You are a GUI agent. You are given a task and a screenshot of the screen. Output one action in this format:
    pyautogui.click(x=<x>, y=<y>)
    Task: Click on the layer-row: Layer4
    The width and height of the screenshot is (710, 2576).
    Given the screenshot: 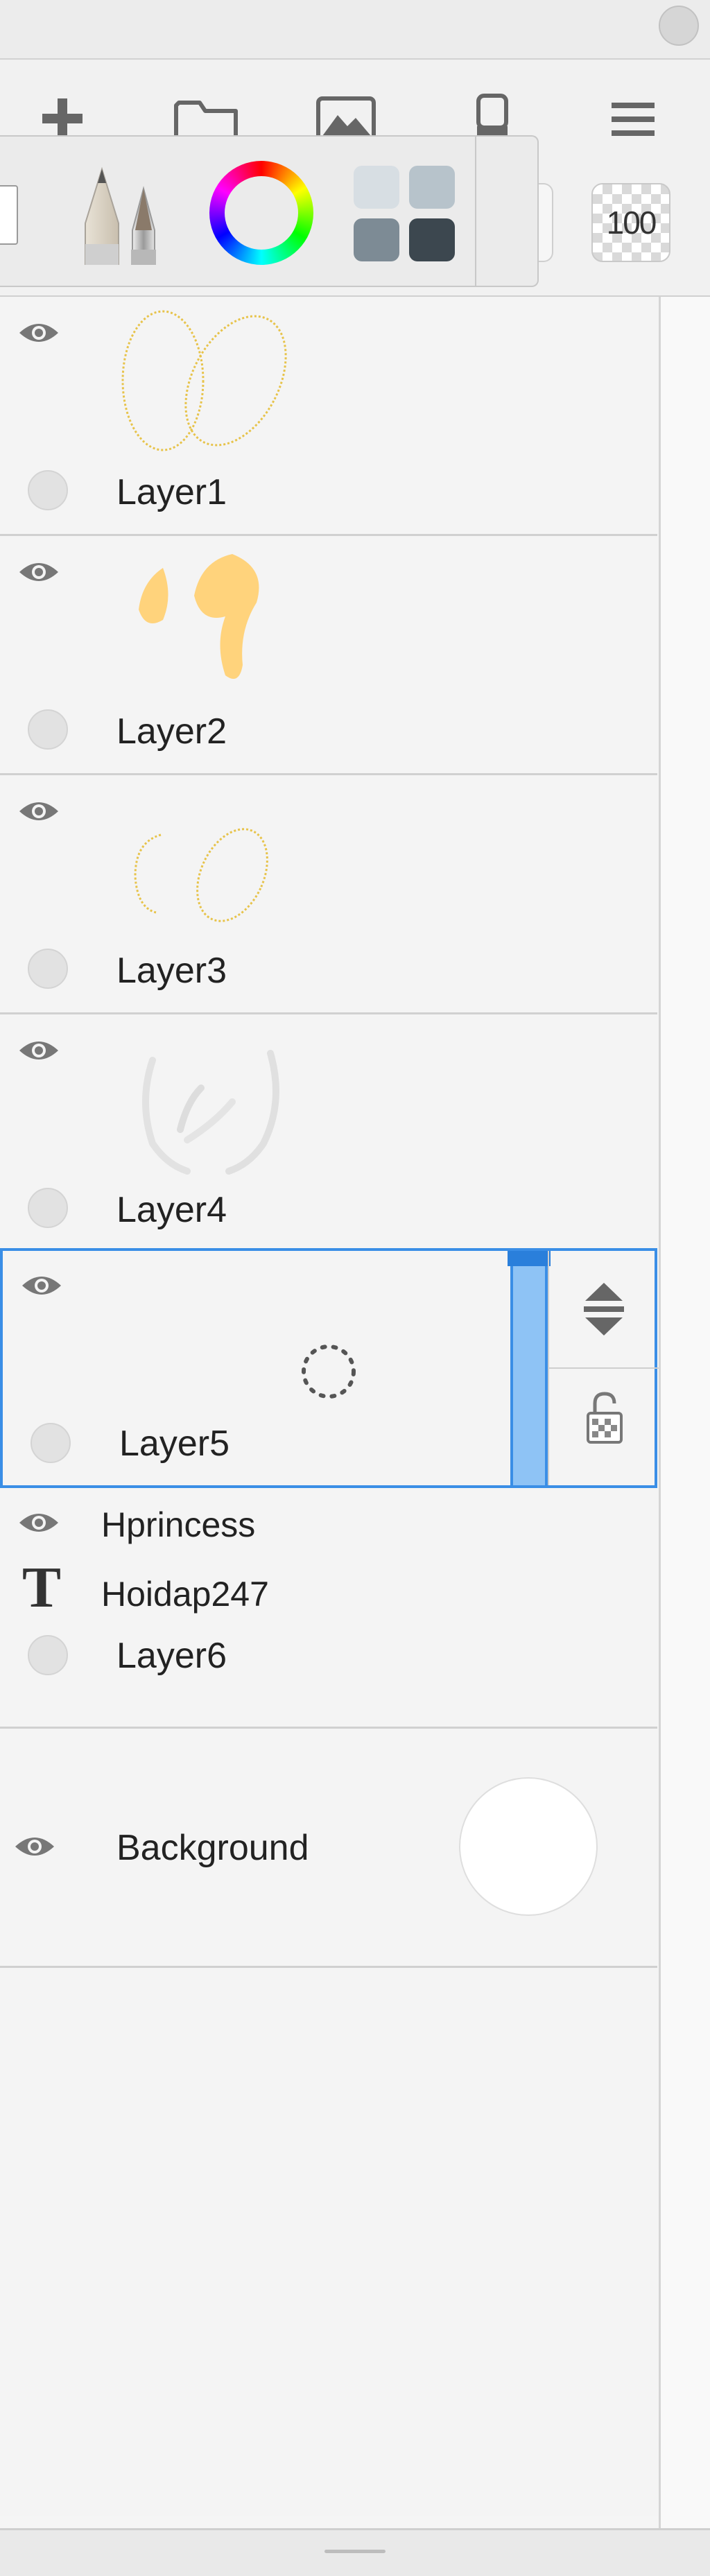 What is the action you would take?
    pyautogui.click(x=329, y=1134)
    